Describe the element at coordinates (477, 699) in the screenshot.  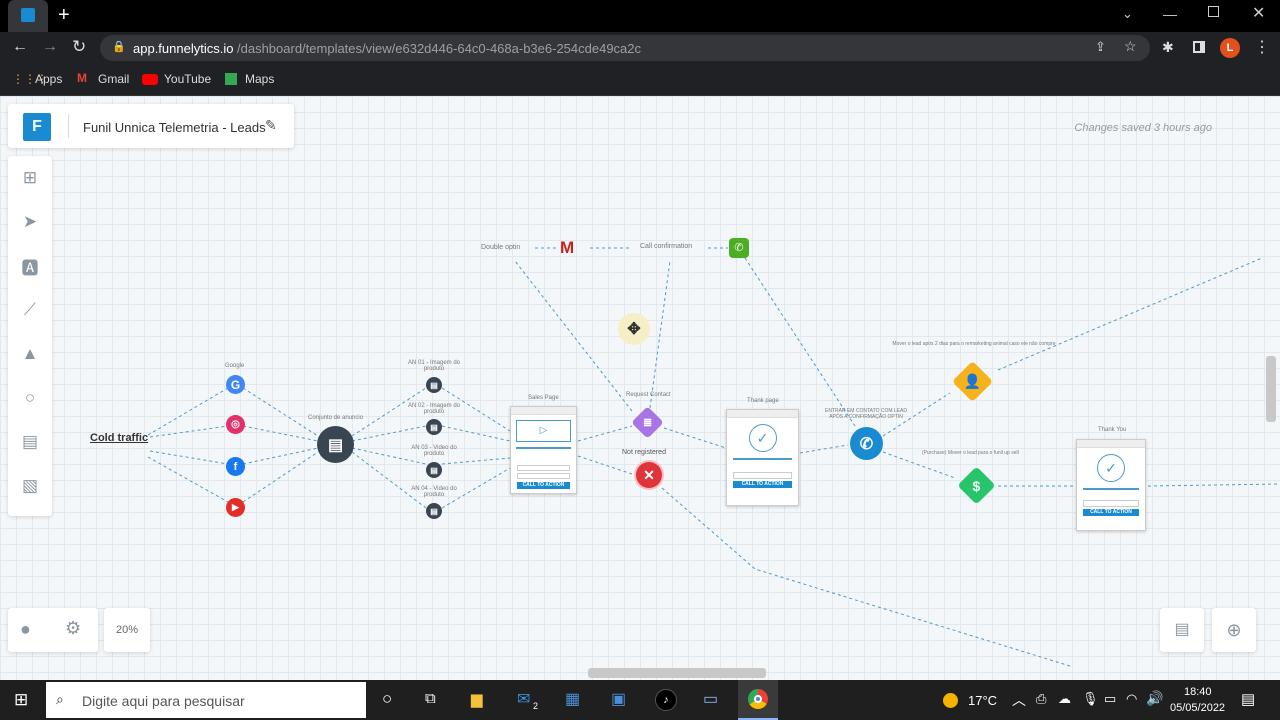
I see `file-explorer-icon: ▆` at that location.